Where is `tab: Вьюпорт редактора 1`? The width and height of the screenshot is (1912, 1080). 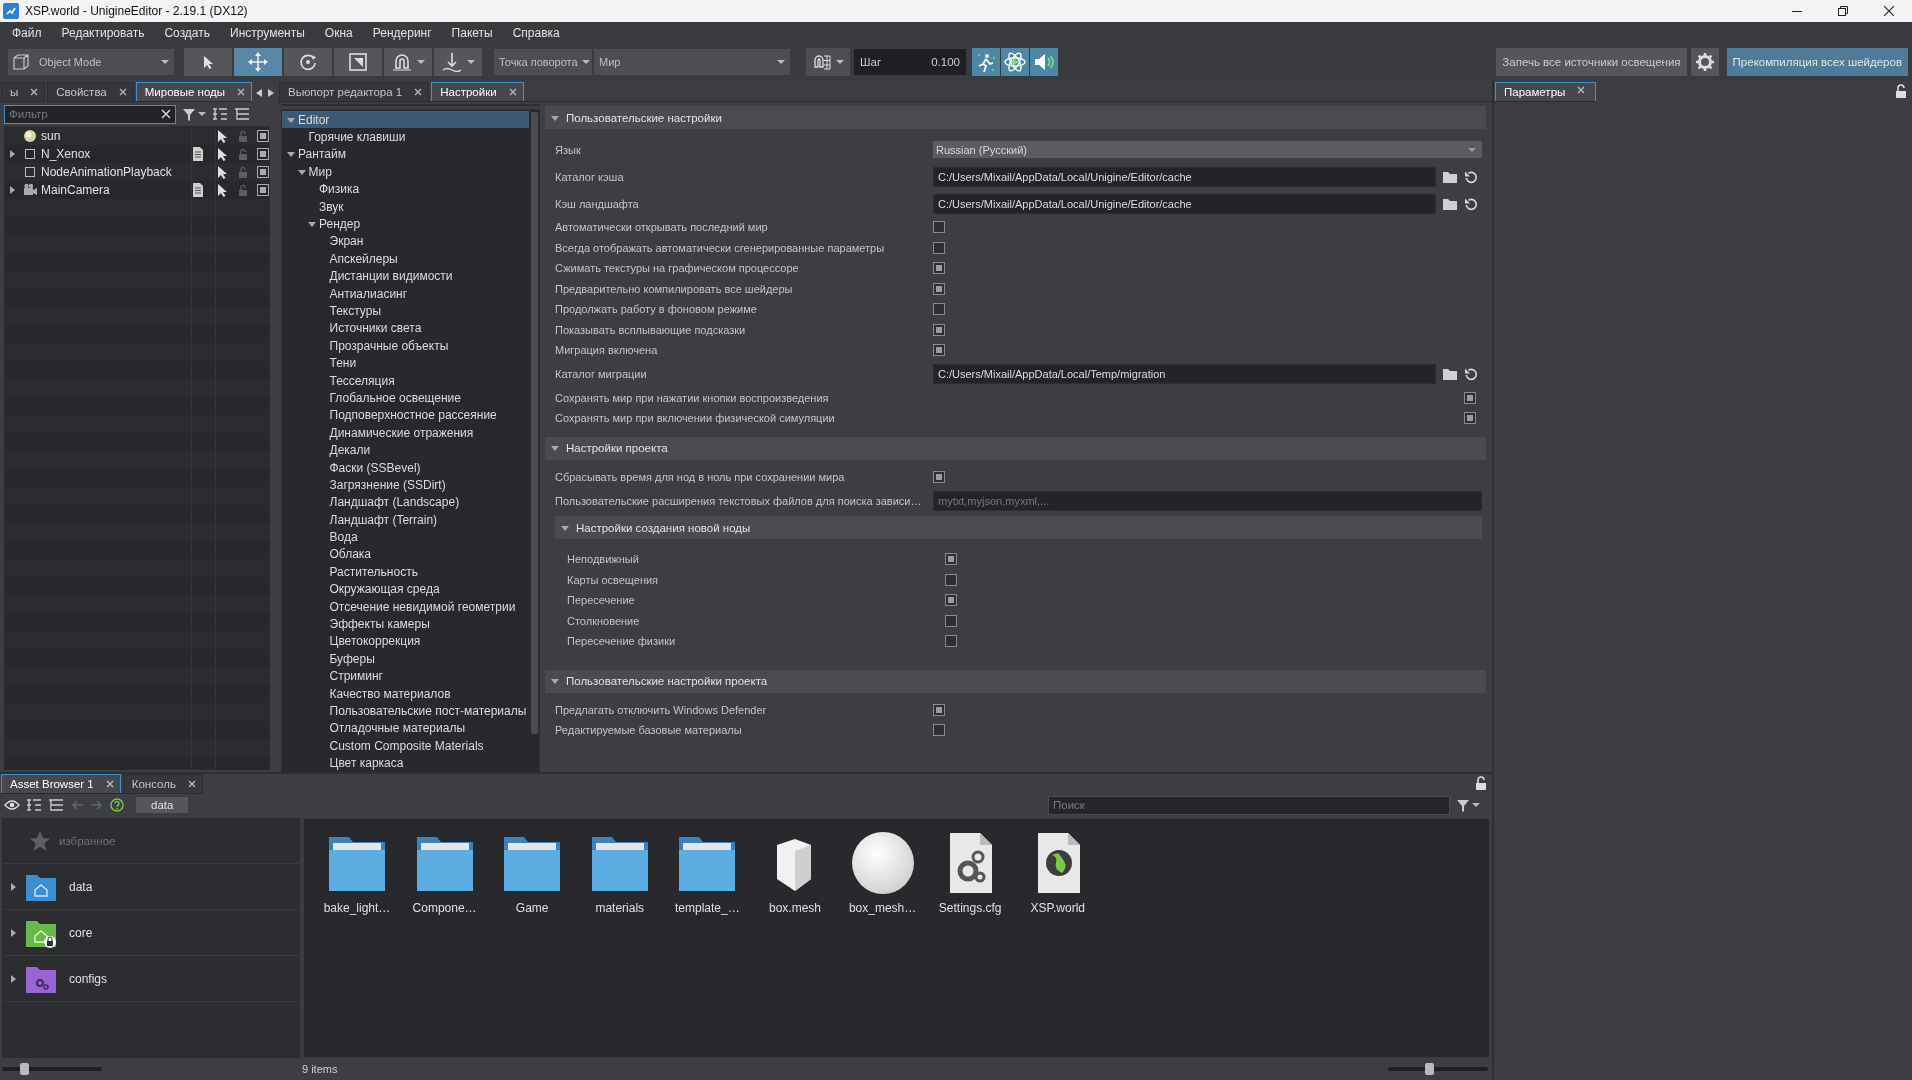
tab: Вьюпорт редактора 1 is located at coordinates (354, 91).